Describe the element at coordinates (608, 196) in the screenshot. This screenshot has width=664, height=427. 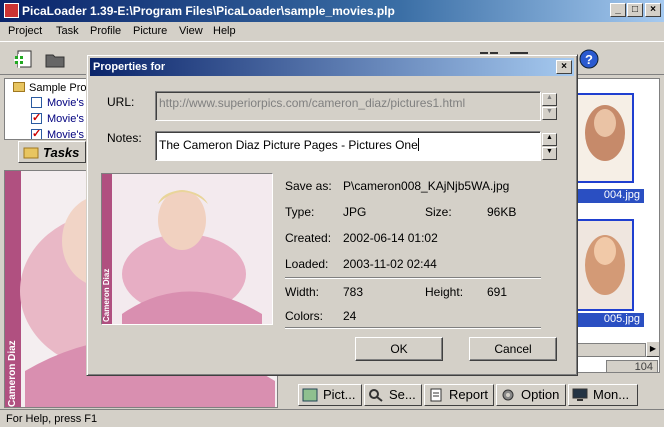
I see `thumbnail-label: 004.jpg` at that location.